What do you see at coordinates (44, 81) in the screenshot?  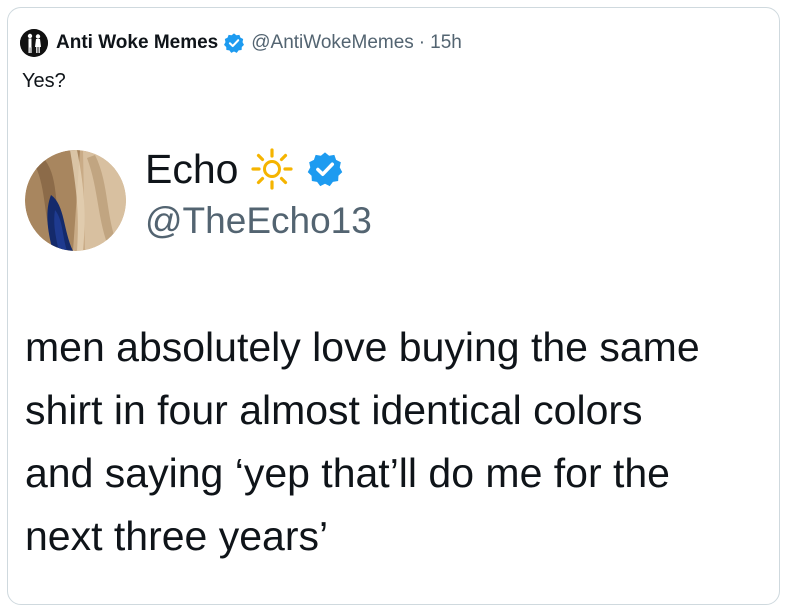 I see `outer-tweet-text: Yes?` at bounding box center [44, 81].